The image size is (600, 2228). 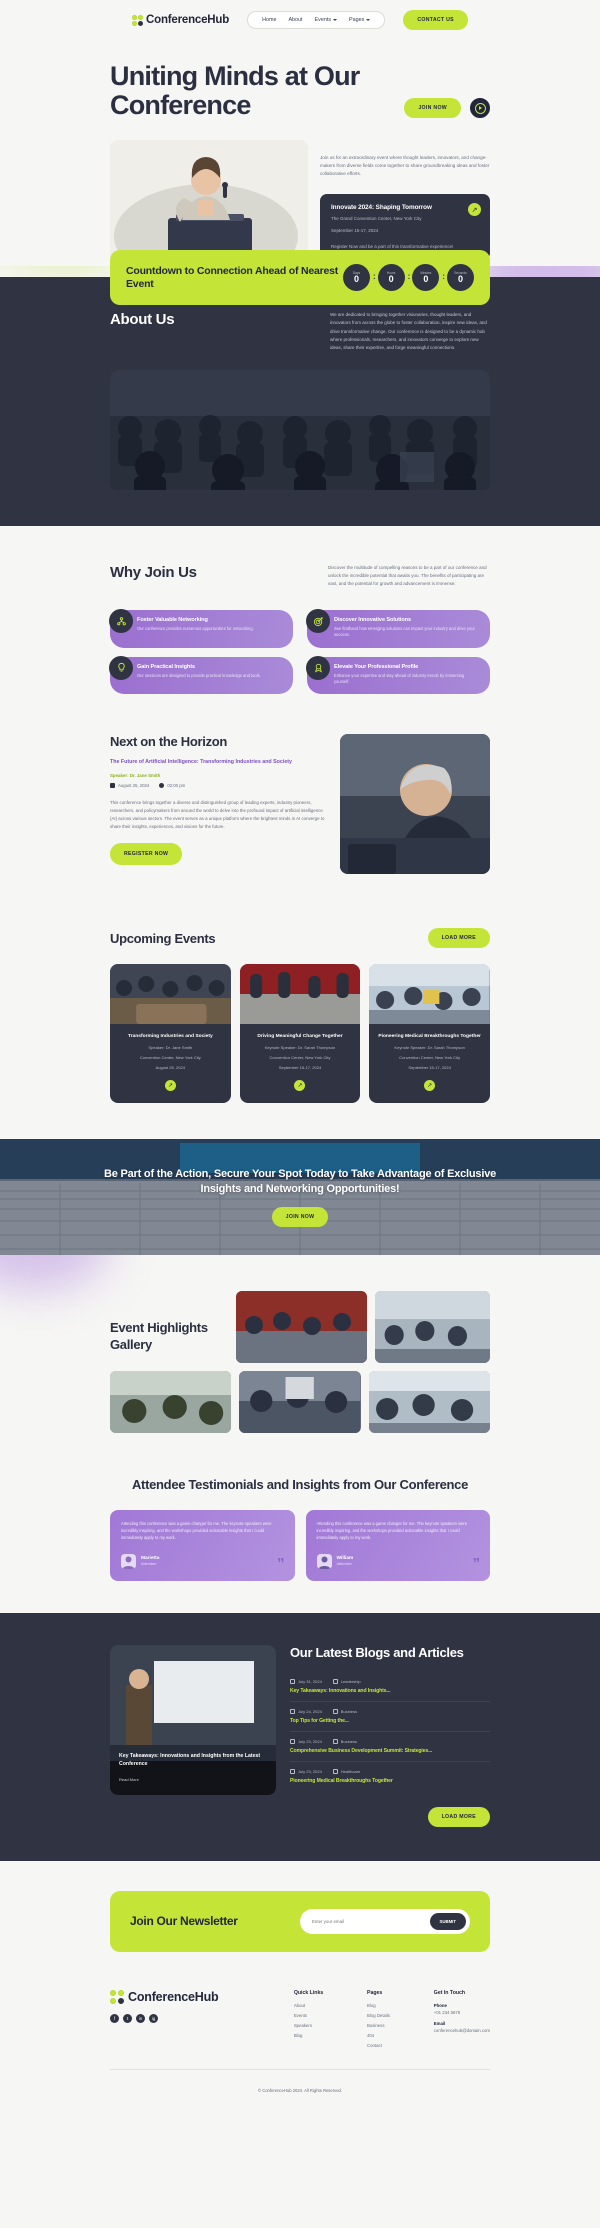 I want to click on facebook-icon: f, so click(x=114, y=2018).